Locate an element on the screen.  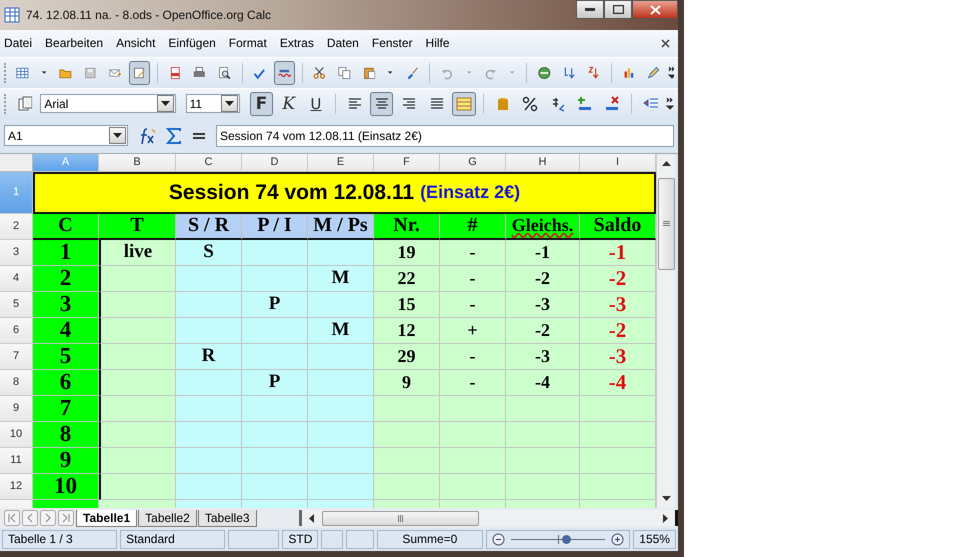
menu-item: Daten is located at coordinates (342, 43).